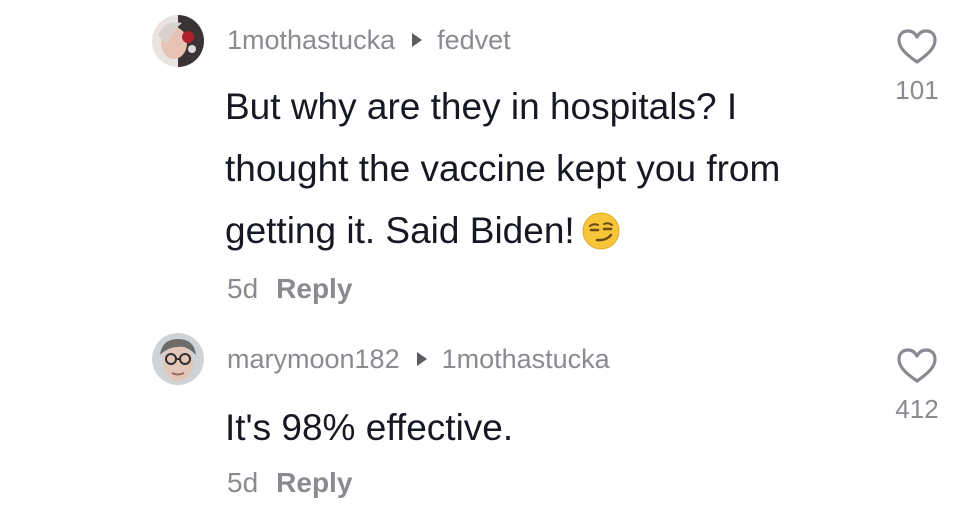 This screenshot has width=980, height=515. What do you see at coordinates (474, 40) in the screenshot?
I see `reply-to-username: fedvet` at bounding box center [474, 40].